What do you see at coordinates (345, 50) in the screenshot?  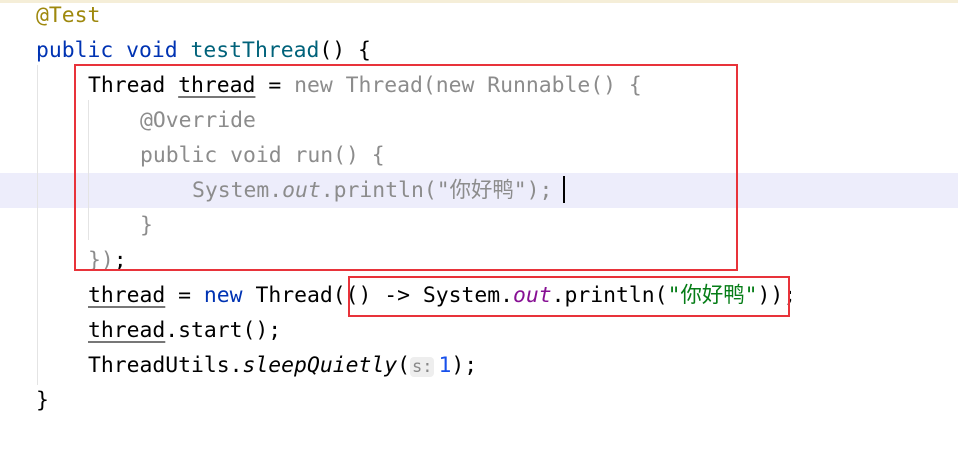 I see `code-token: () {` at bounding box center [345, 50].